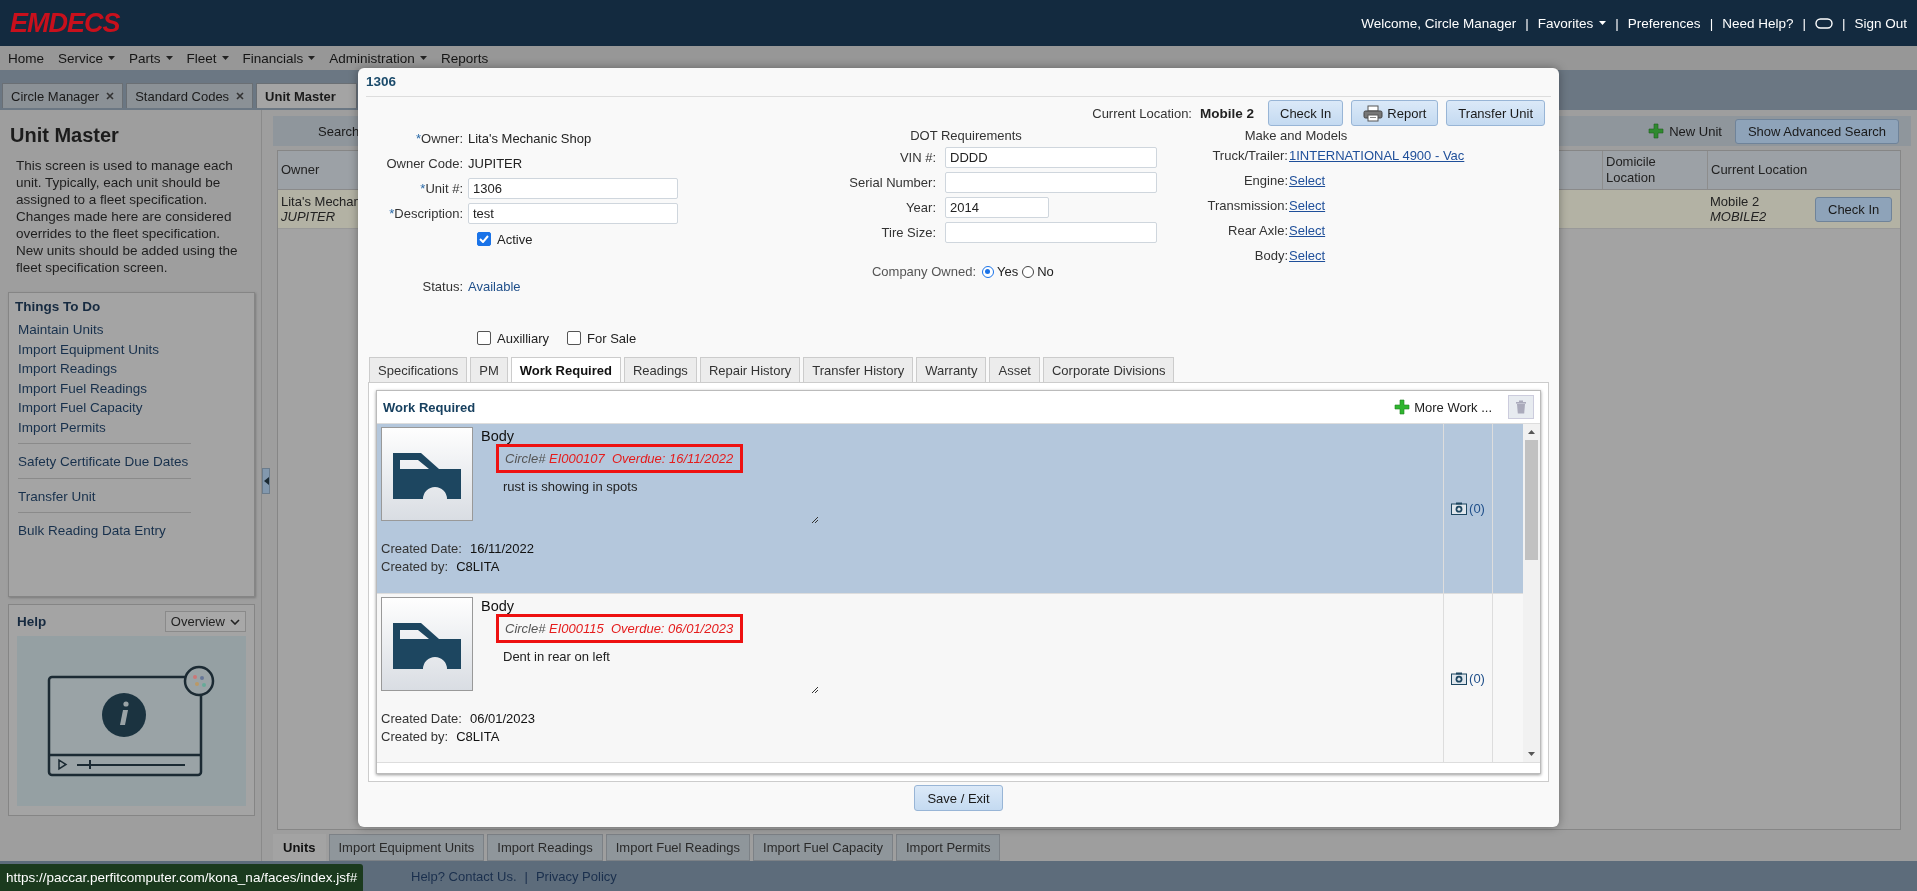 This screenshot has height=891, width=1917. I want to click on meta-label: Created by:, so click(415, 566).